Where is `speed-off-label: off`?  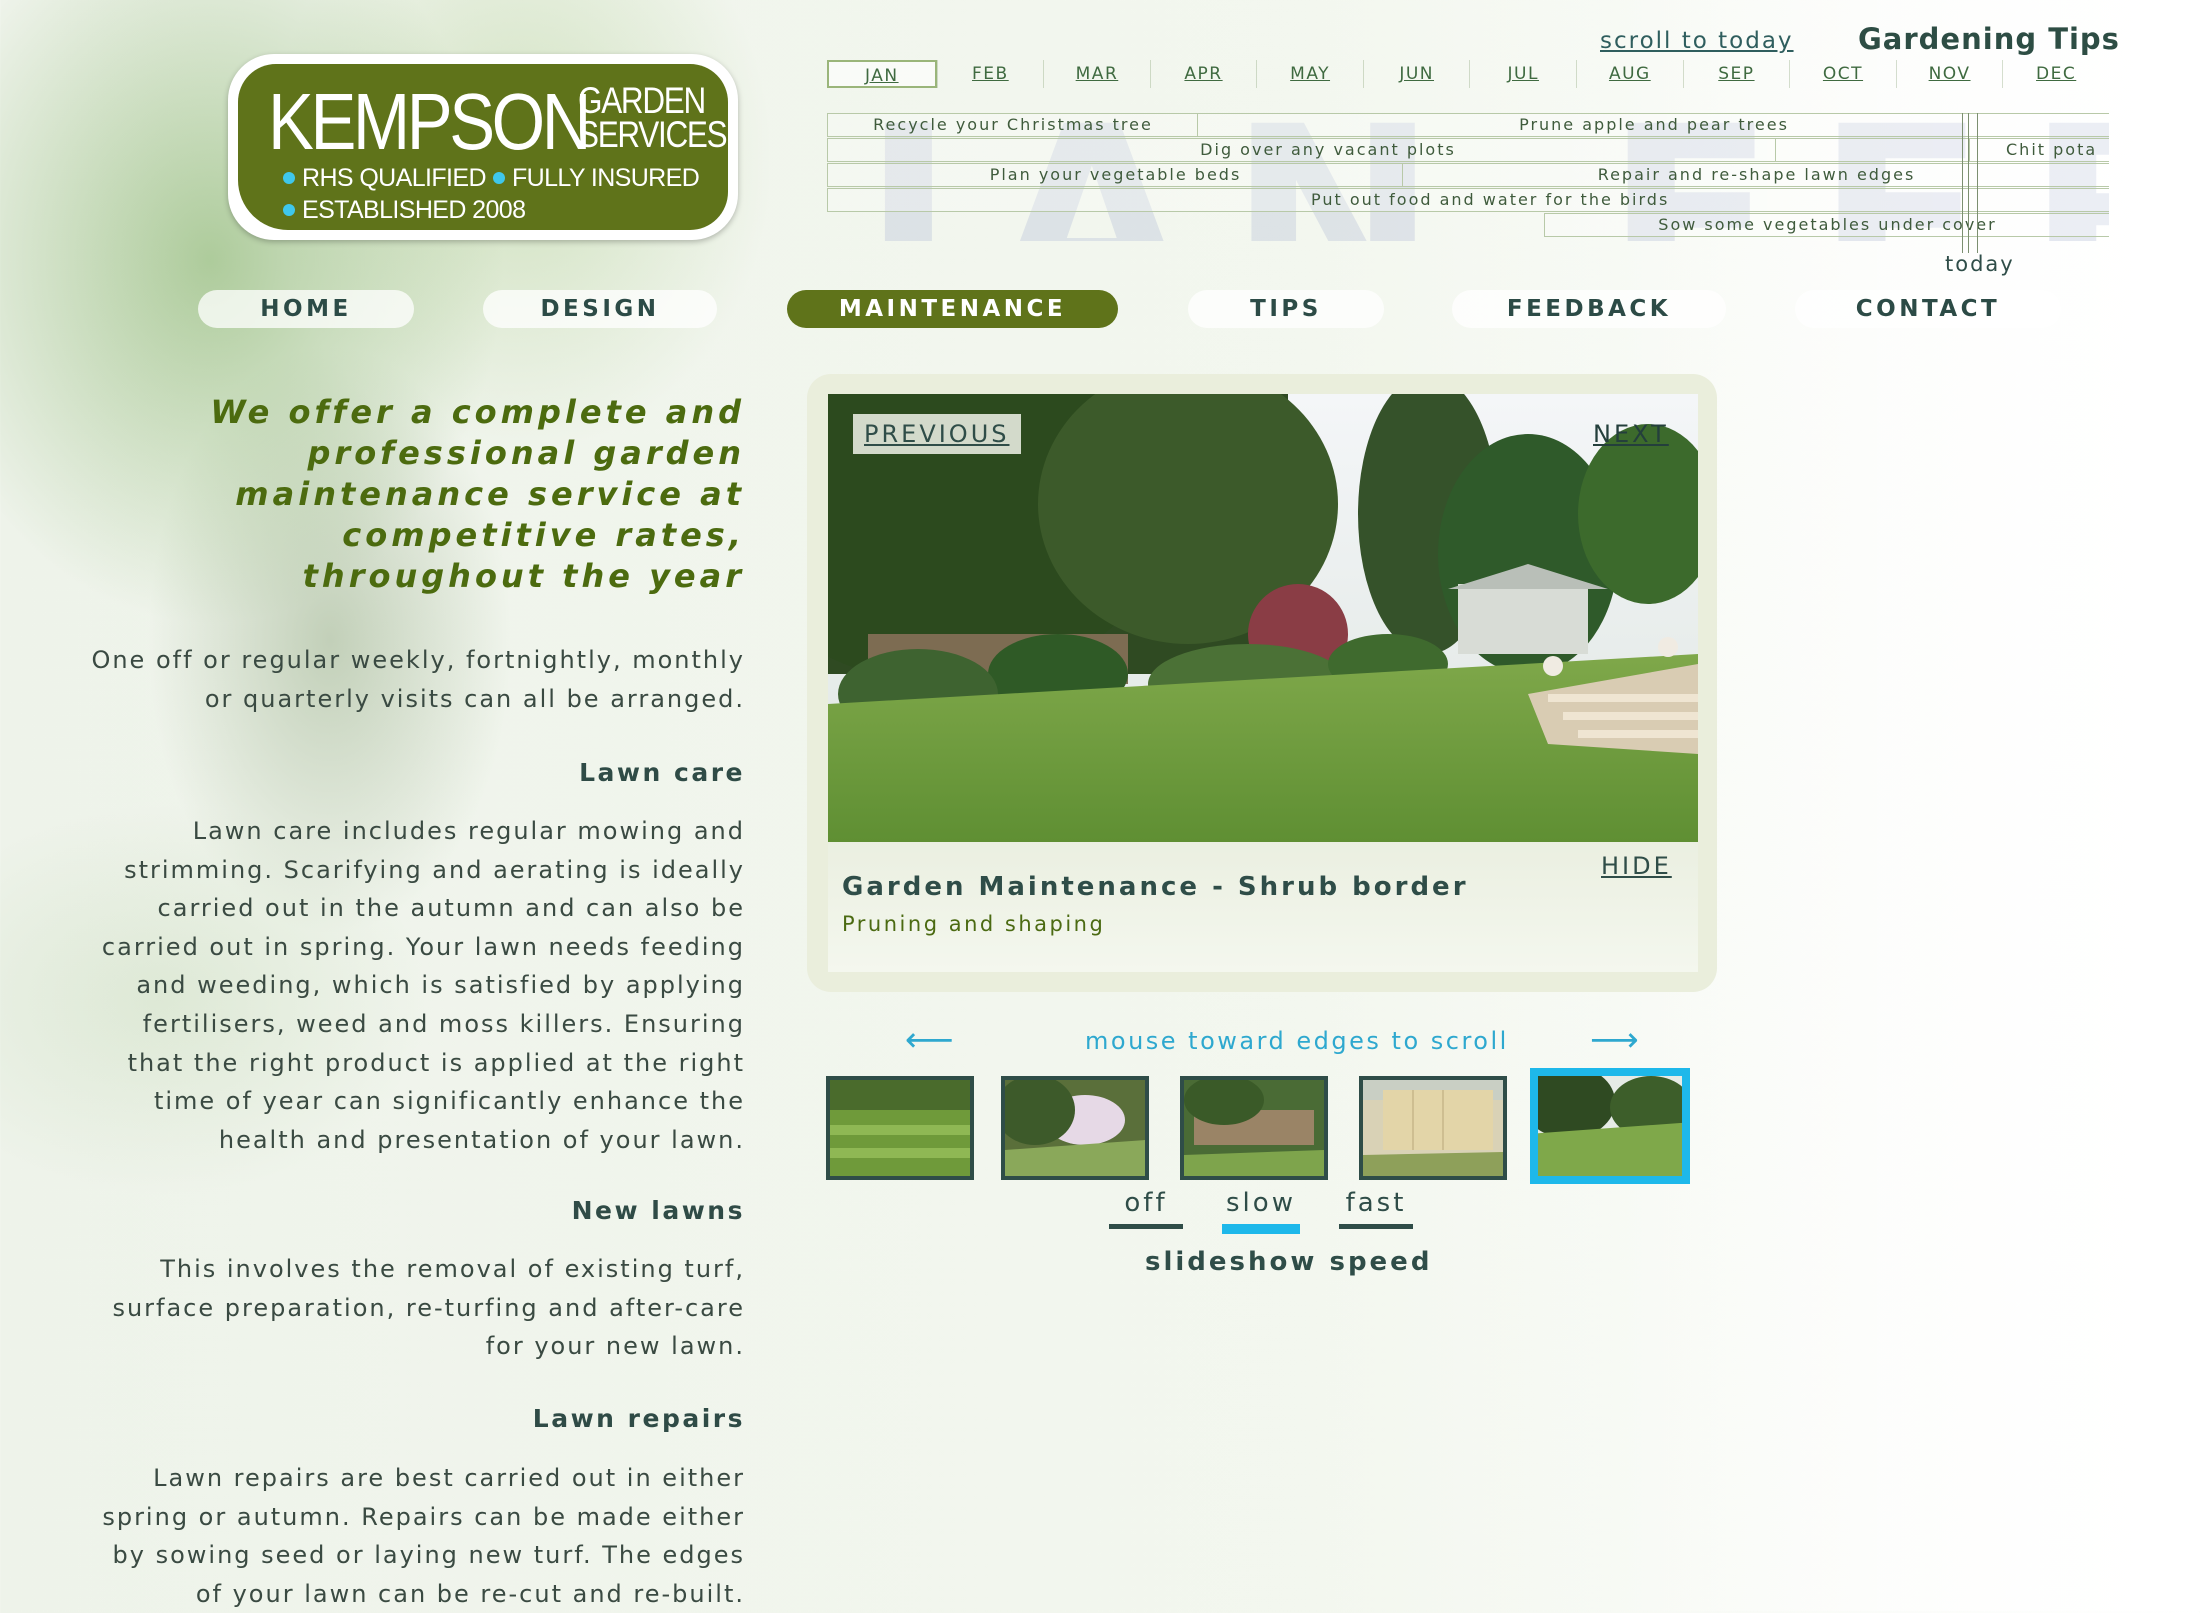
speed-off-label: off is located at coordinates (1146, 1203).